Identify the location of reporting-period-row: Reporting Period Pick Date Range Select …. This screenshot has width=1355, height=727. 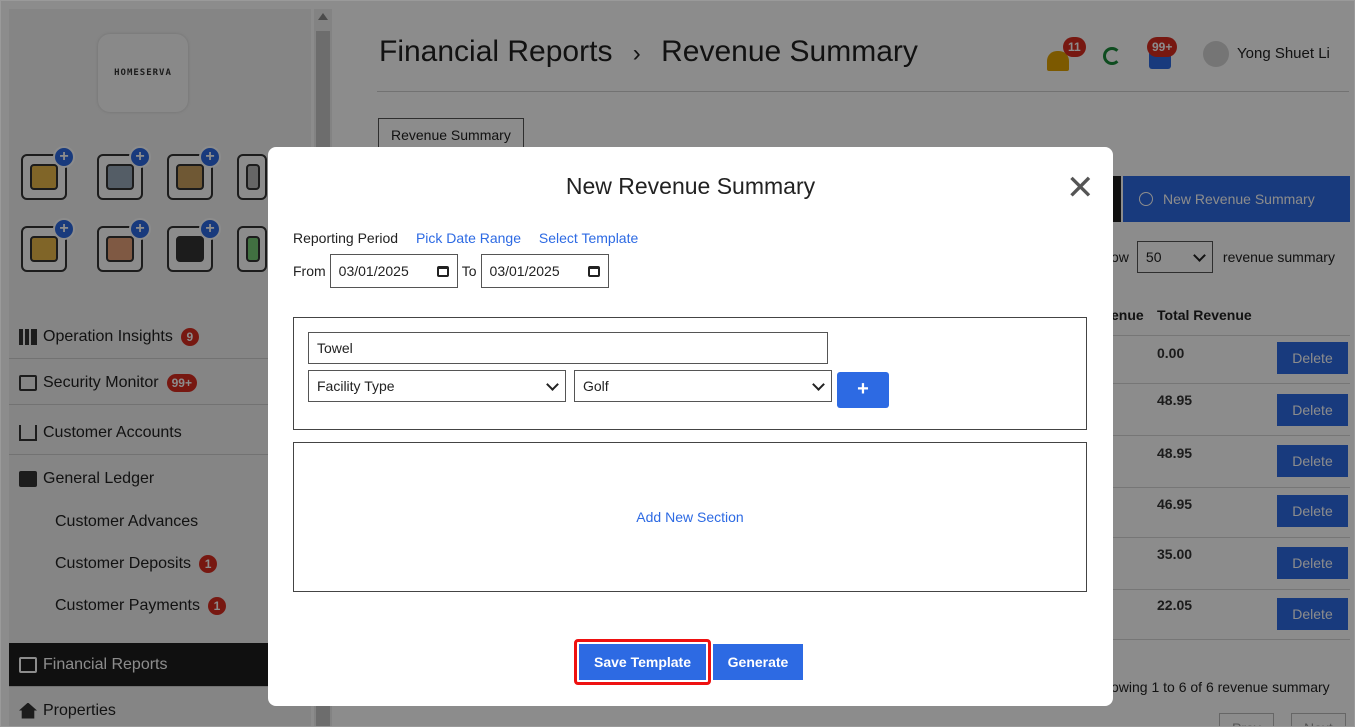
(465, 238).